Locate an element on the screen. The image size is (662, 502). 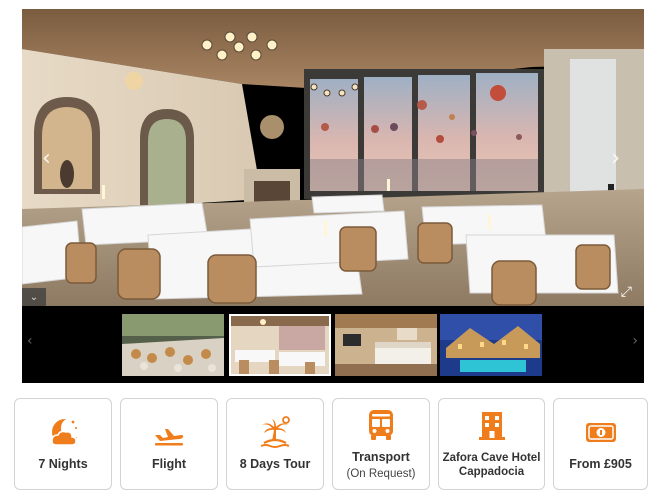
feature-sublabel: (On Request) is located at coordinates (381, 474).